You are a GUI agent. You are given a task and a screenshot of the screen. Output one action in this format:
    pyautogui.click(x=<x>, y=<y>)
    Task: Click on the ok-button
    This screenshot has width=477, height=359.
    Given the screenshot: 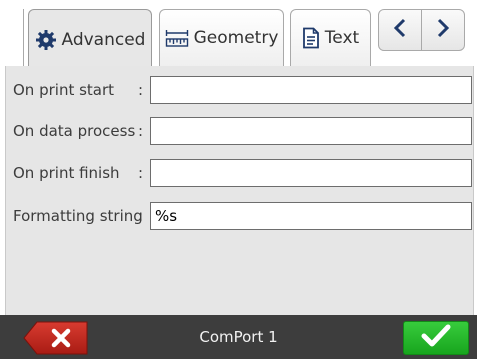 What is the action you would take?
    pyautogui.click(x=436, y=338)
    